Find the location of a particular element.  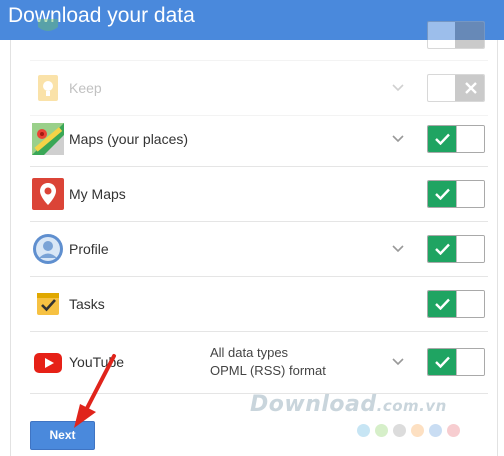

x-icon is located at coordinates (471, 87).